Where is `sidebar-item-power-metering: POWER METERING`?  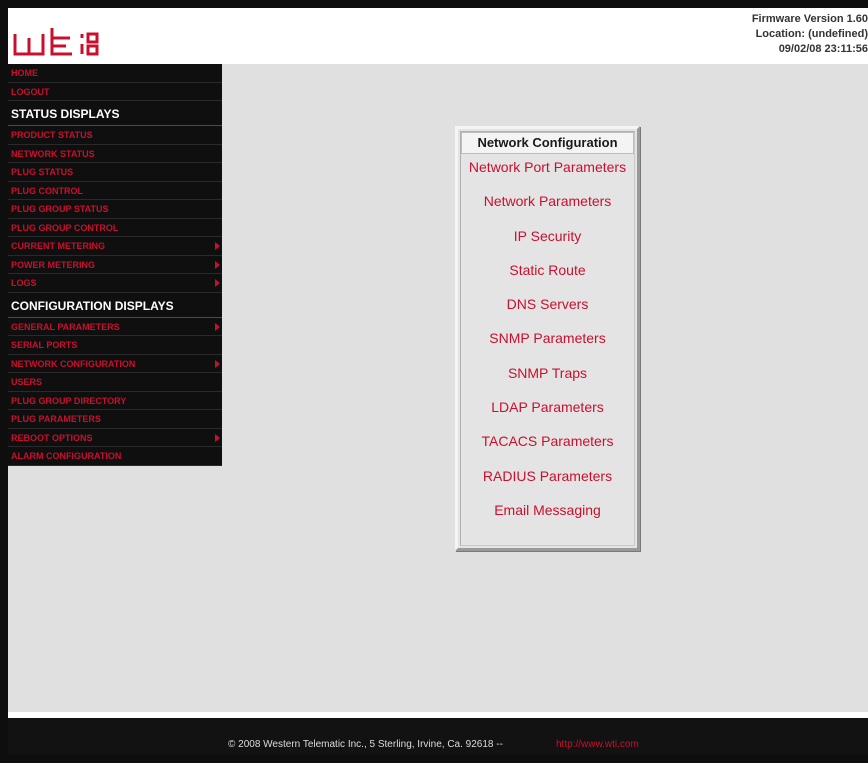
sidebar-item-power-metering: POWER METERING is located at coordinates (115, 265).